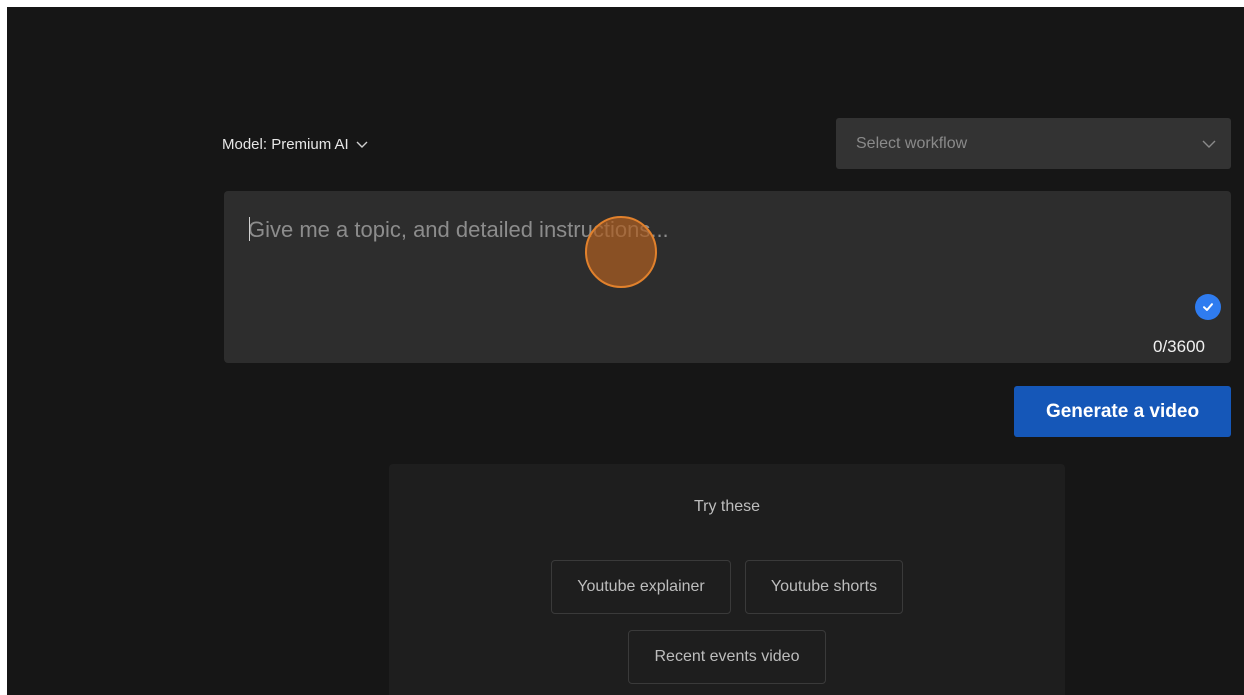 The height and width of the screenshot is (695, 1244). What do you see at coordinates (1122, 411) in the screenshot?
I see `generate-video-button: Generate a video` at bounding box center [1122, 411].